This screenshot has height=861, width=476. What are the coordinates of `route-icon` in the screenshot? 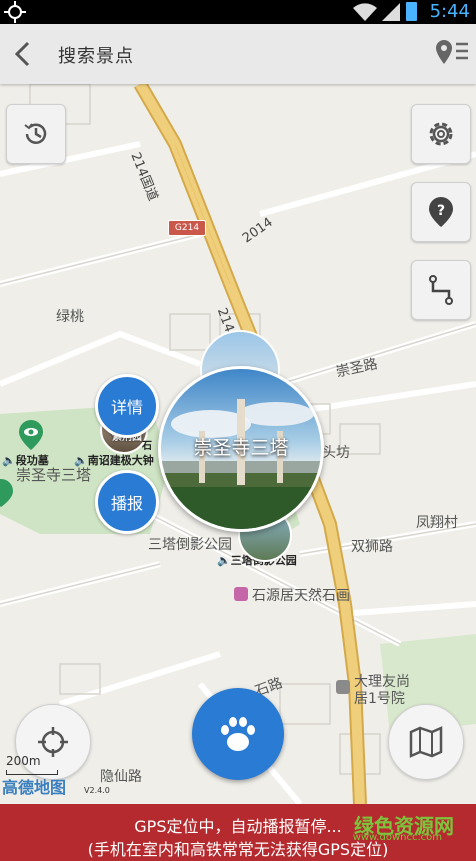 It's located at (441, 290).